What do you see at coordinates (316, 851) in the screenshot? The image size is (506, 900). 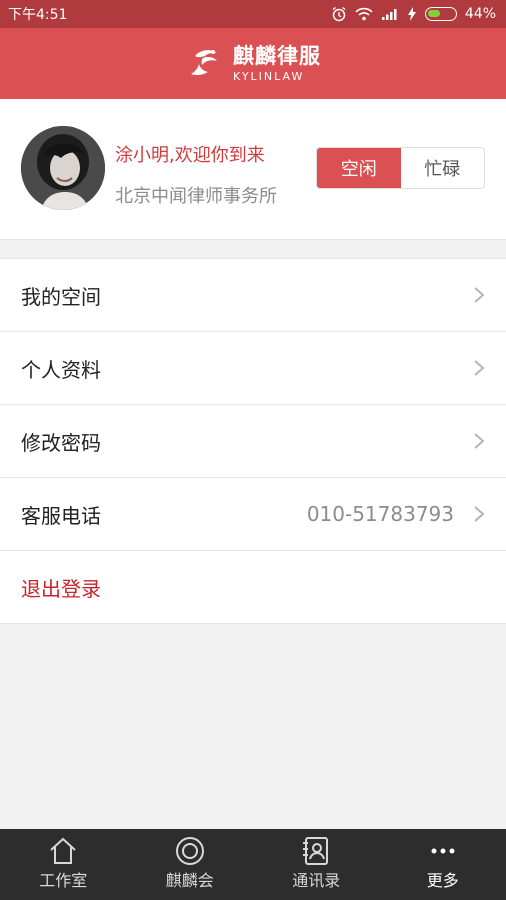 I see `contacts-icon` at bounding box center [316, 851].